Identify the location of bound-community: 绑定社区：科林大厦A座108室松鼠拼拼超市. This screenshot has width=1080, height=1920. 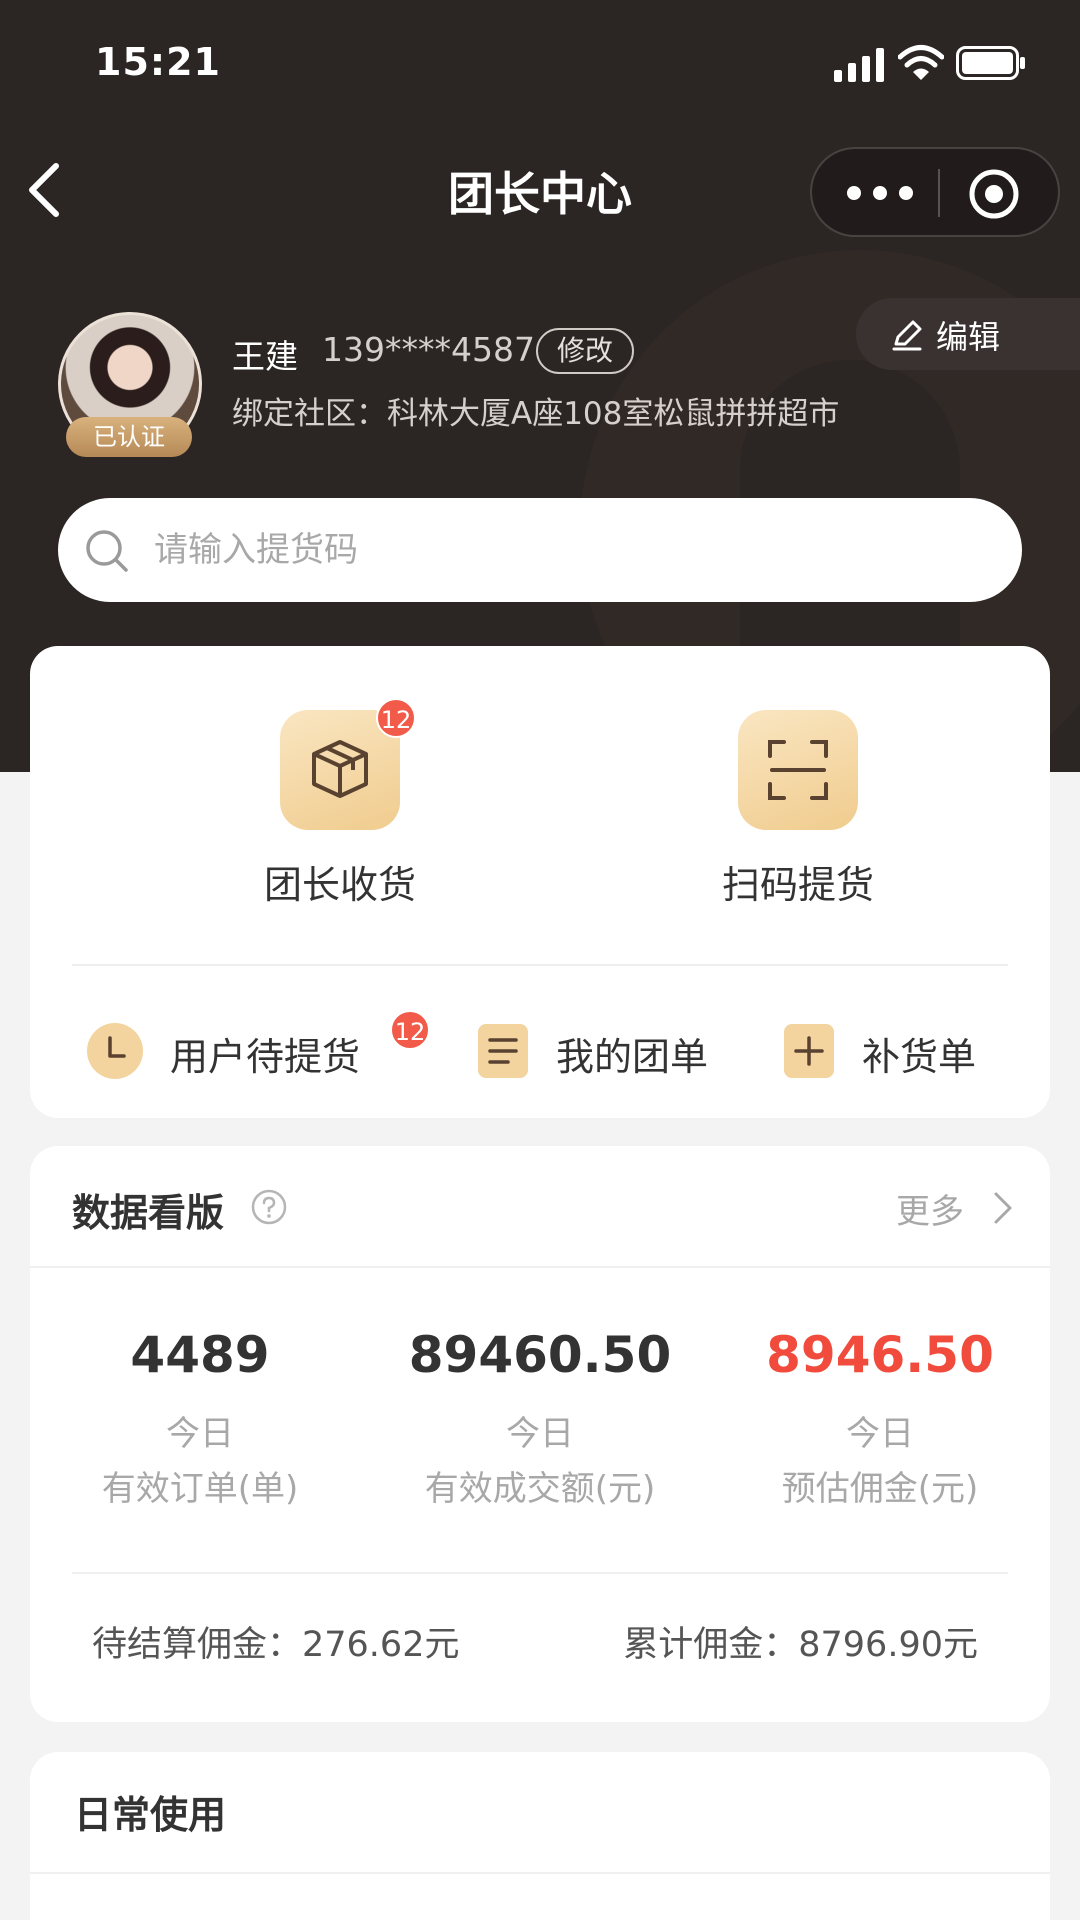
(536, 414).